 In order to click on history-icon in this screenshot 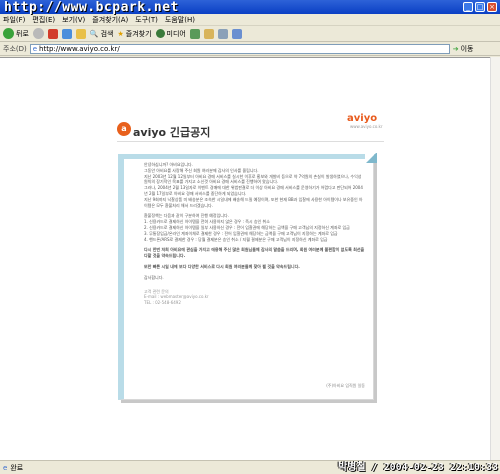, I will do `click(194, 33)`.